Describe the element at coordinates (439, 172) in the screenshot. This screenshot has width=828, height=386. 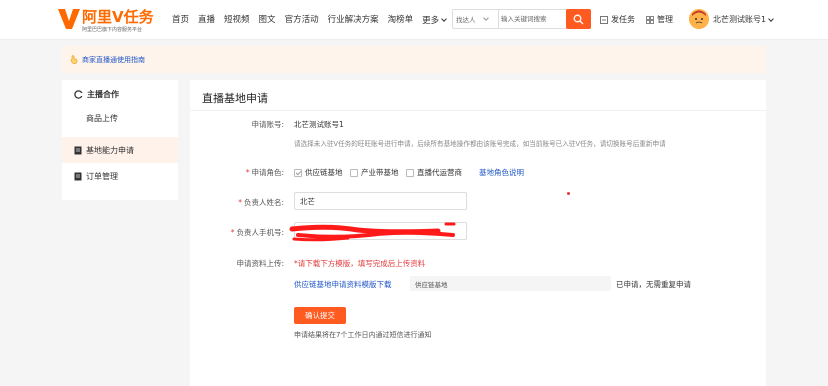
I see `role-option-label: 直播代运营商` at that location.